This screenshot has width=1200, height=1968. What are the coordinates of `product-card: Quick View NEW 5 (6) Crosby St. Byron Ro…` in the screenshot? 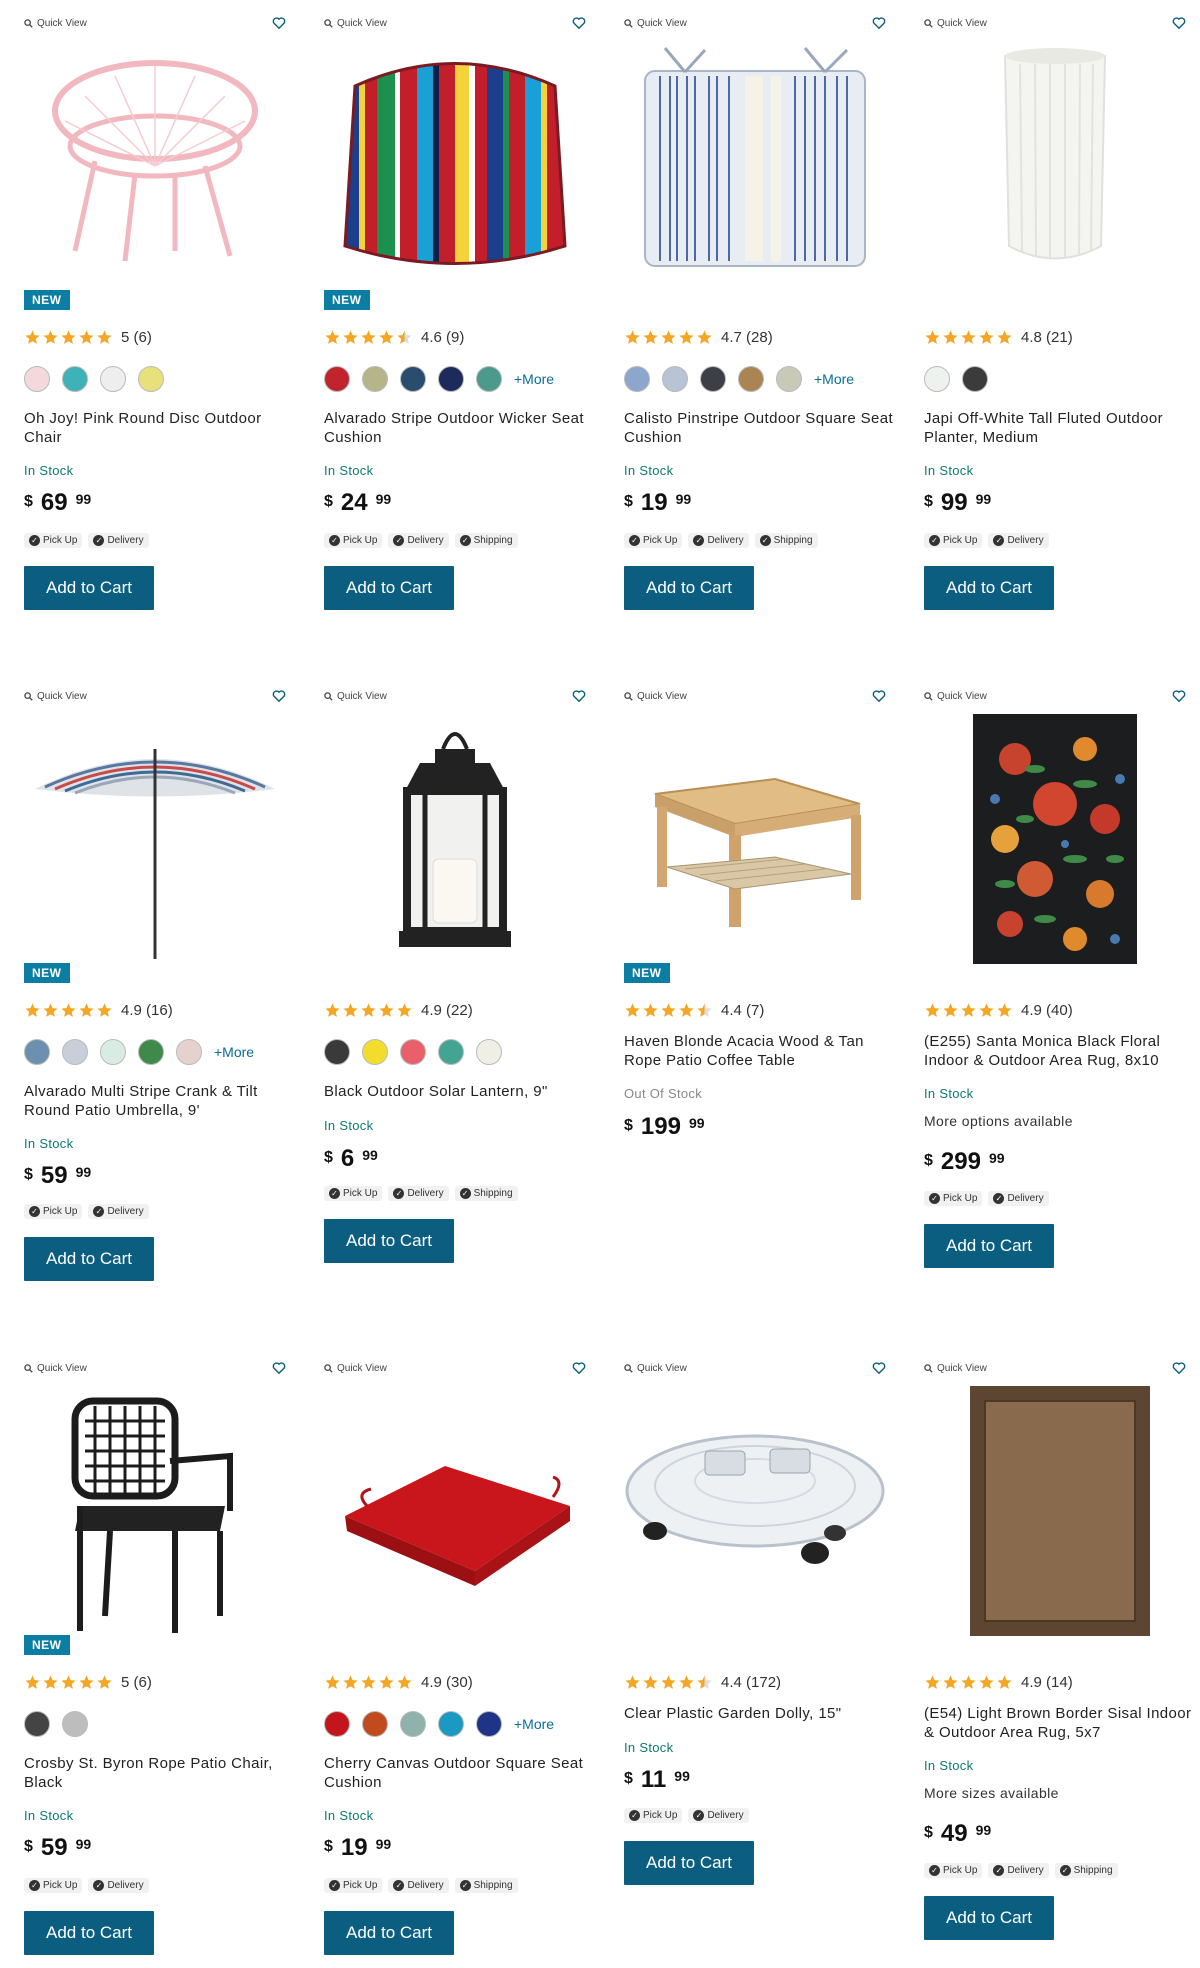 It's located at (150, 1656).